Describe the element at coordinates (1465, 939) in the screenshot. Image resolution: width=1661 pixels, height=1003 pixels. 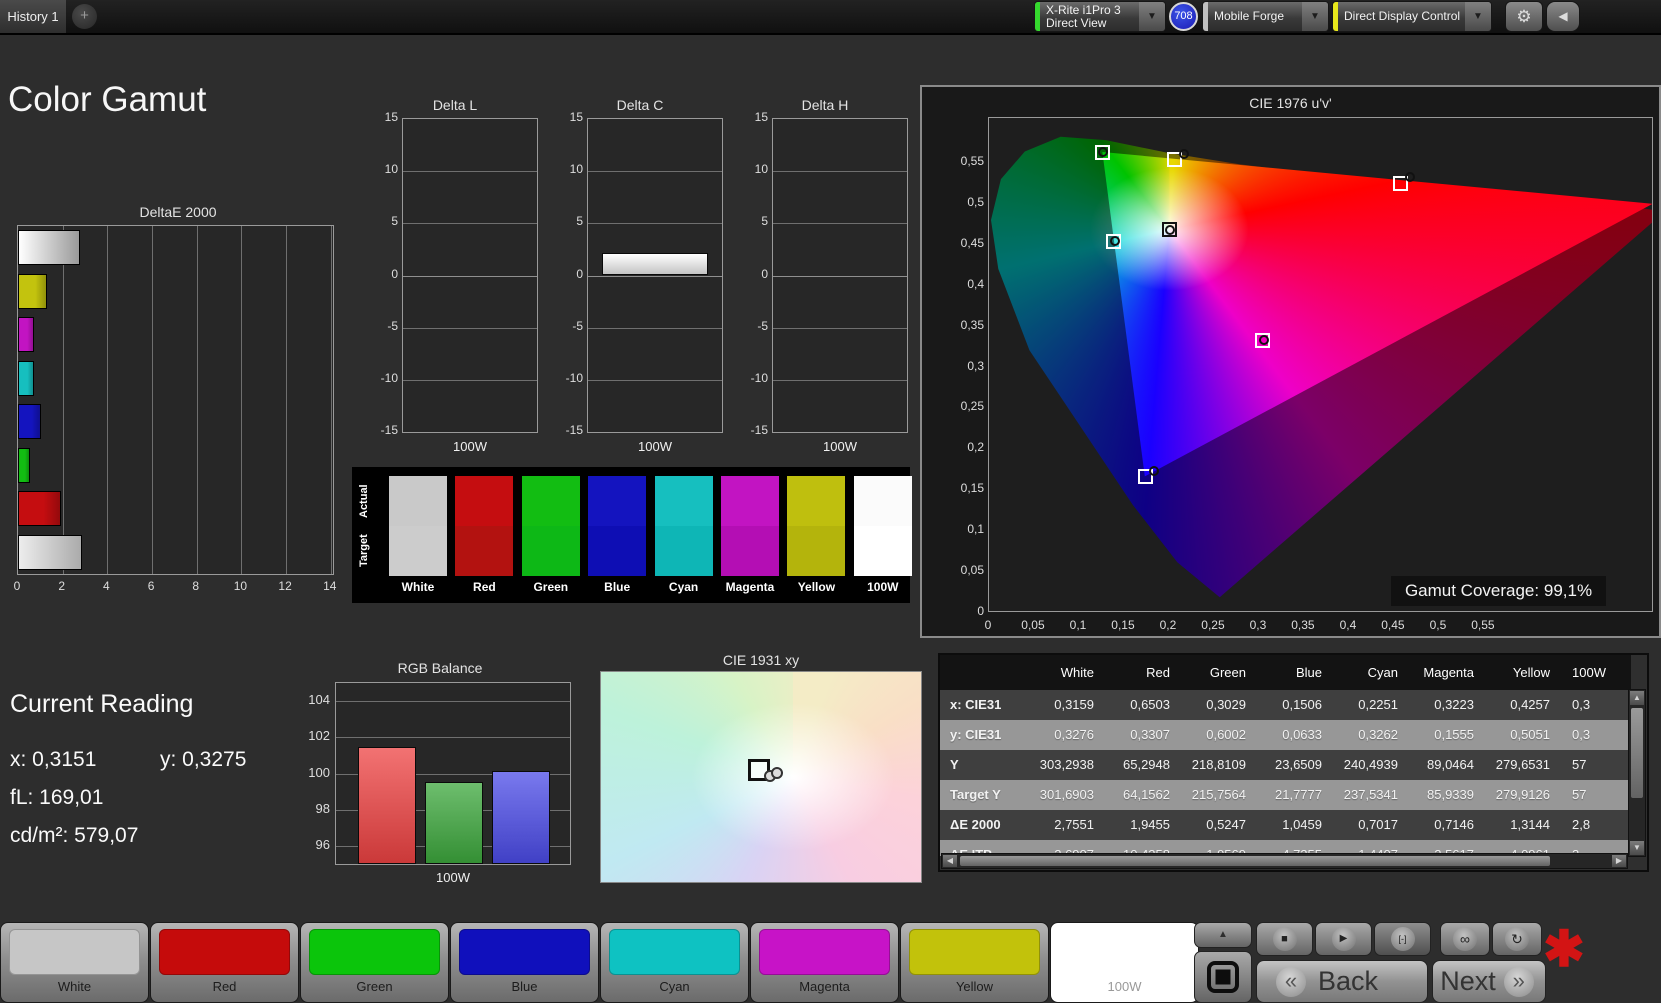
I see `transport-infinity-button: ∞` at that location.